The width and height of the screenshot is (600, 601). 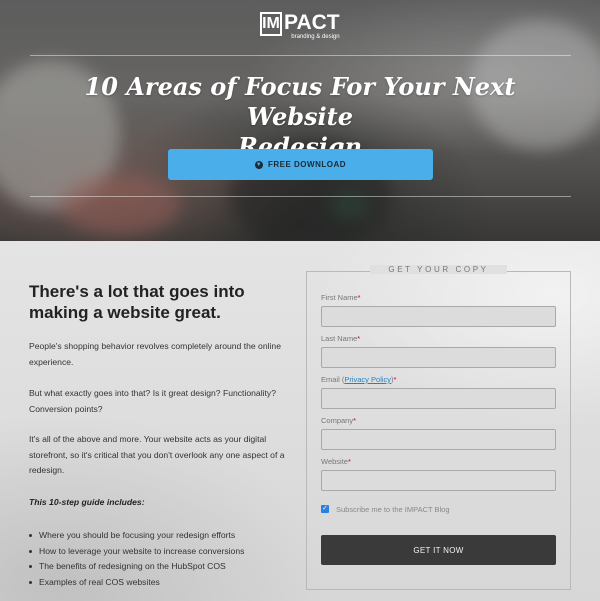 I want to click on impact-logo: IM PACT branding & design, so click(x=300, y=26).